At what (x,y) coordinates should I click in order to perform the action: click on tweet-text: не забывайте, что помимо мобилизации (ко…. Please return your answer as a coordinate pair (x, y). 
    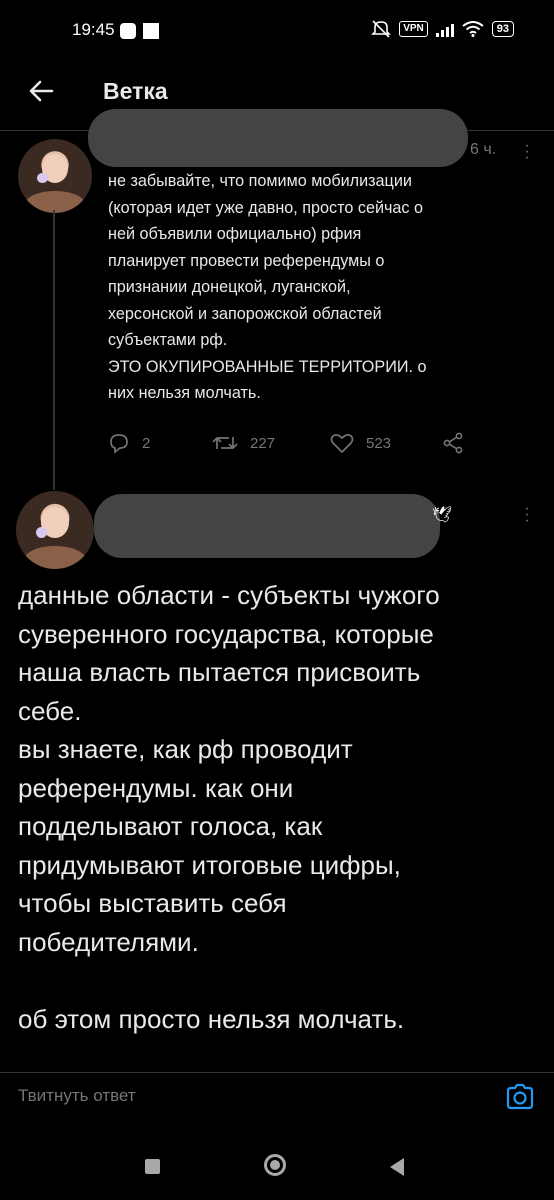
    Looking at the image, I should click on (267, 287).